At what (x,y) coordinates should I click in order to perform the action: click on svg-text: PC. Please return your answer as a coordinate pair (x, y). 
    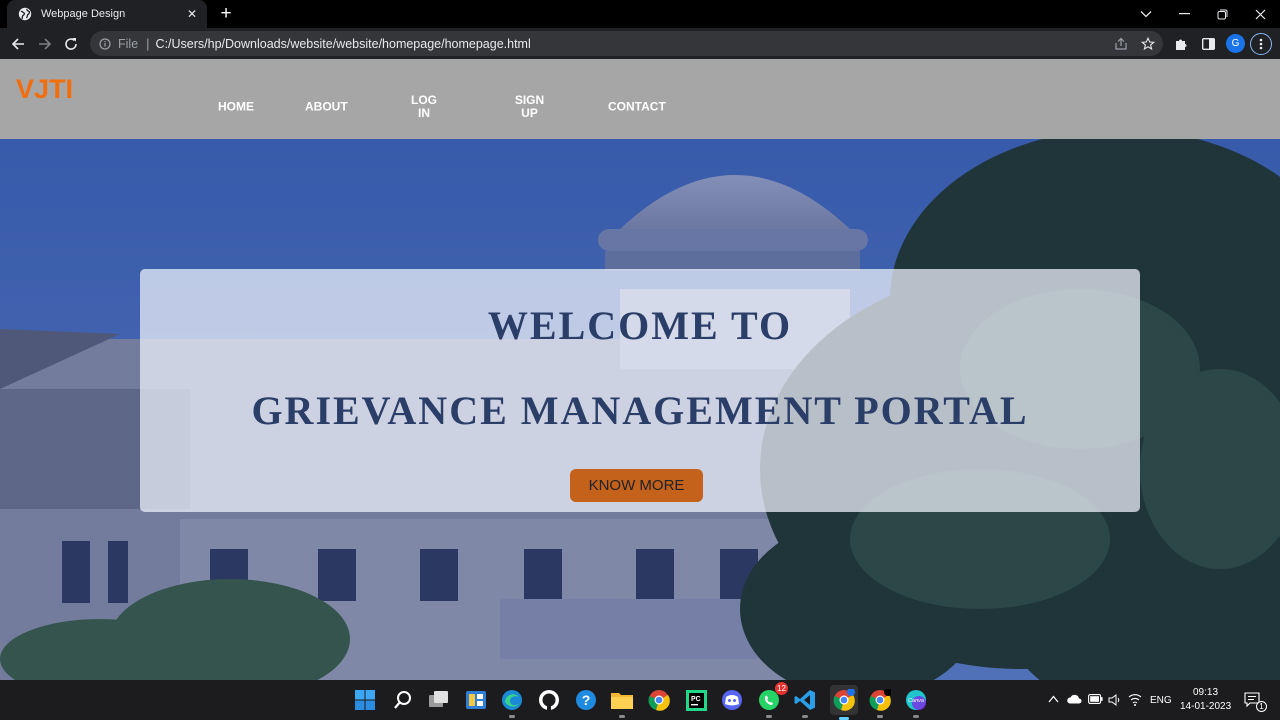
    Looking at the image, I should click on (696, 699).